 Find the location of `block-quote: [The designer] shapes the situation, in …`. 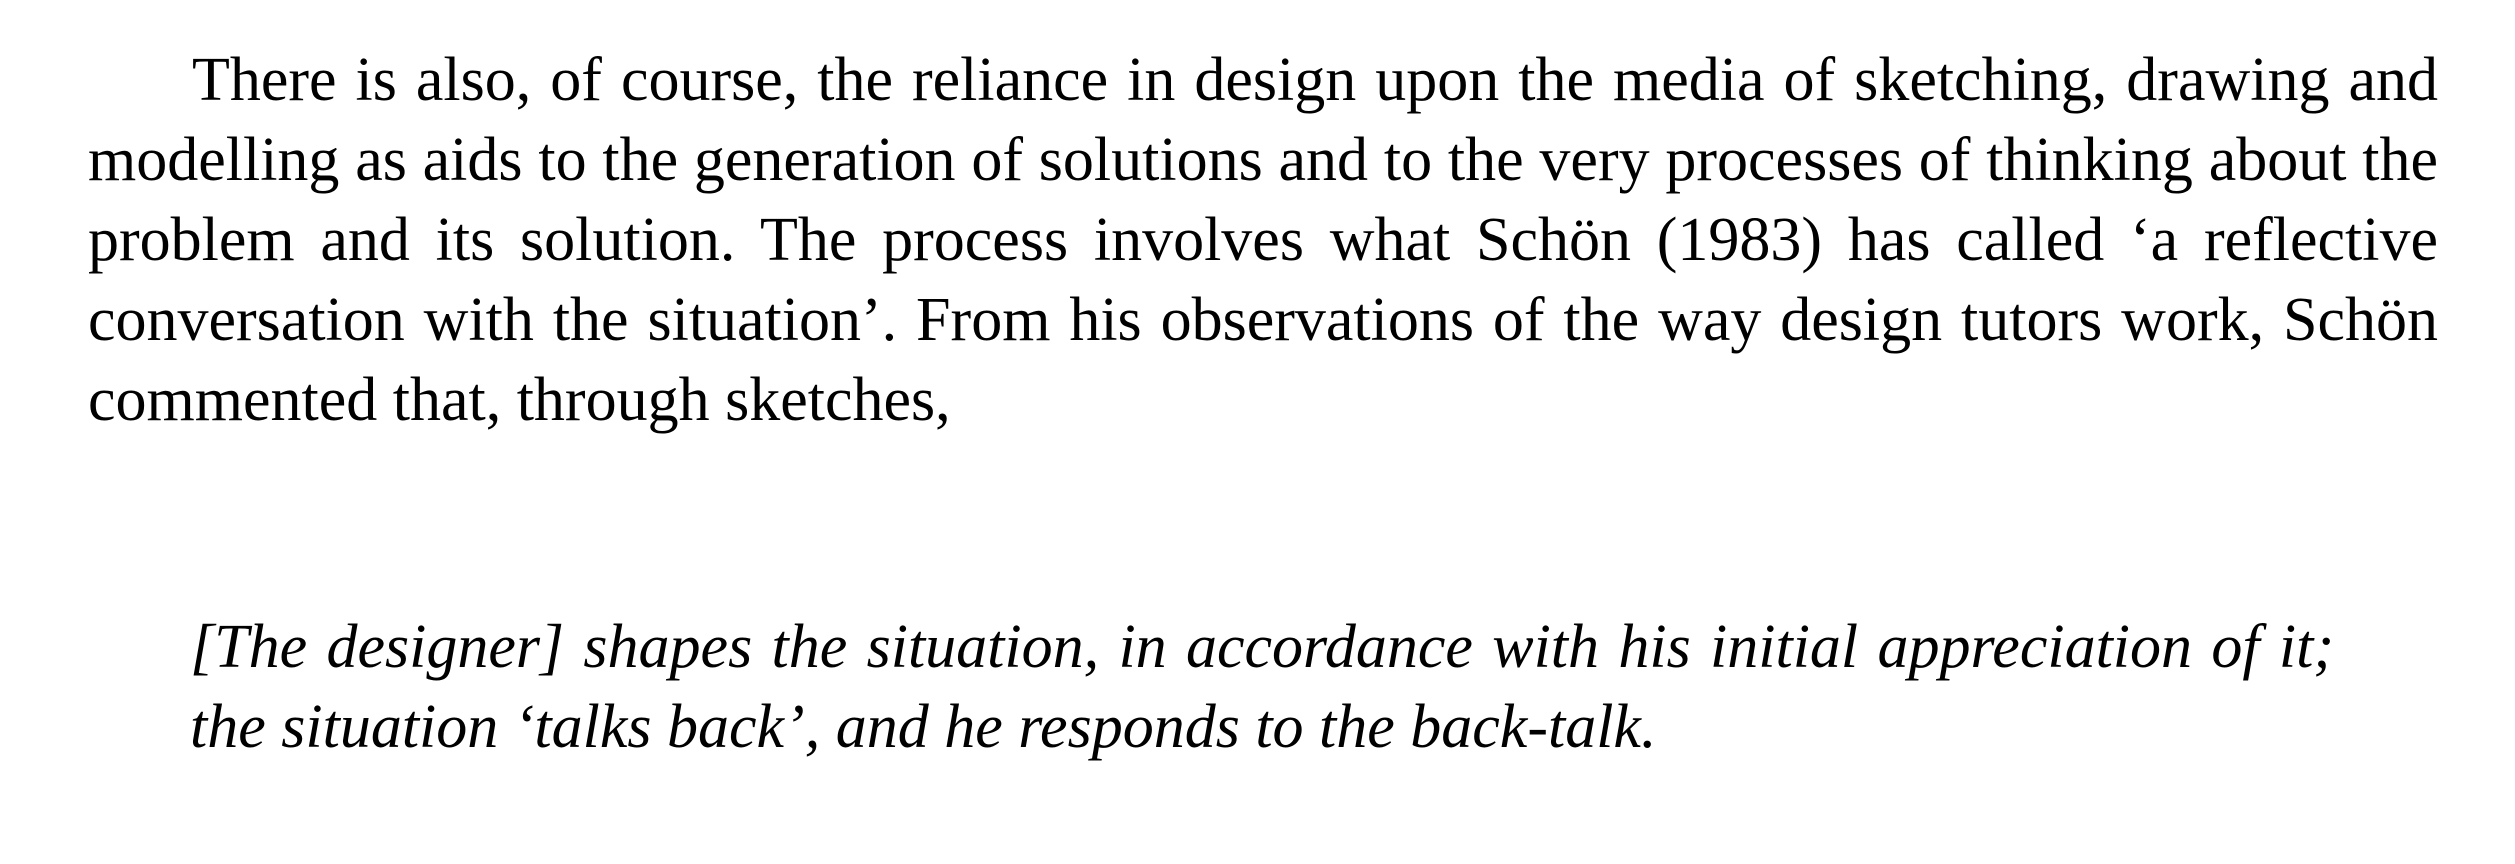

block-quote: [The designer] shapes the situation, in … is located at coordinates (1262, 687).